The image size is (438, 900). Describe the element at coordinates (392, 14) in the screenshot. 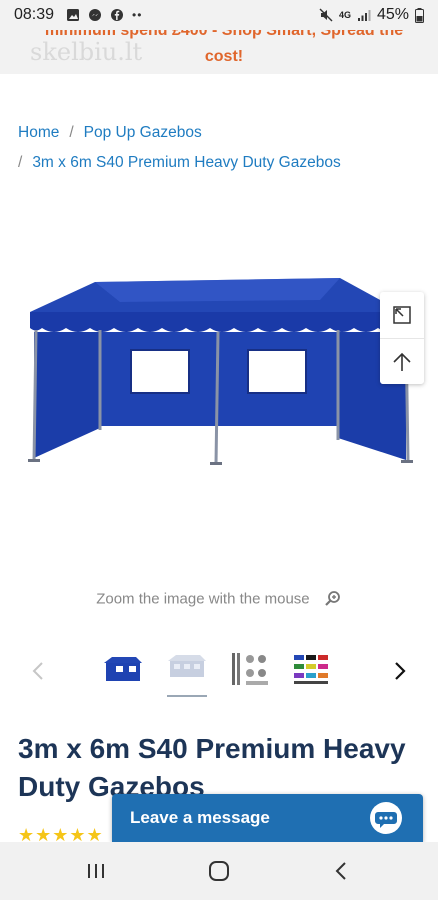

I see `battery-percent: 45%` at that location.